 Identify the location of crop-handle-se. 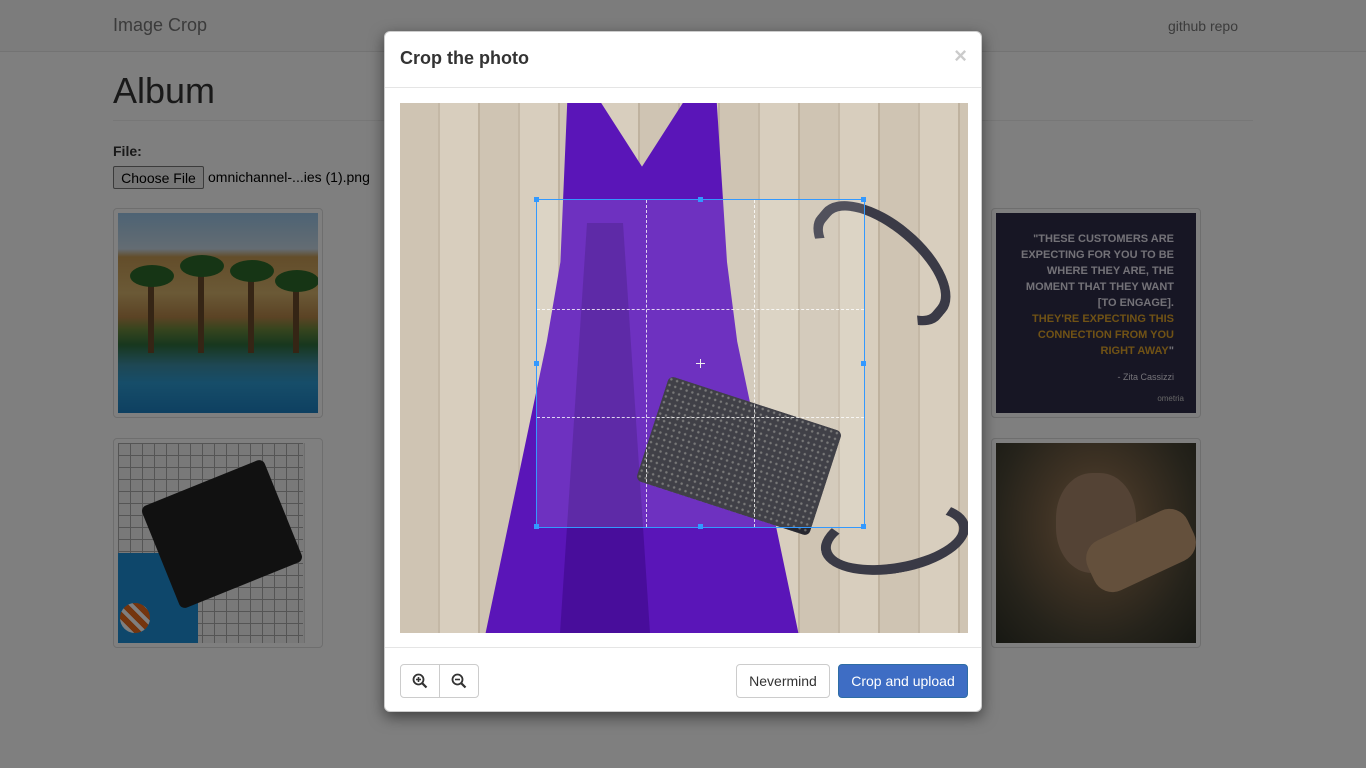
(863, 526).